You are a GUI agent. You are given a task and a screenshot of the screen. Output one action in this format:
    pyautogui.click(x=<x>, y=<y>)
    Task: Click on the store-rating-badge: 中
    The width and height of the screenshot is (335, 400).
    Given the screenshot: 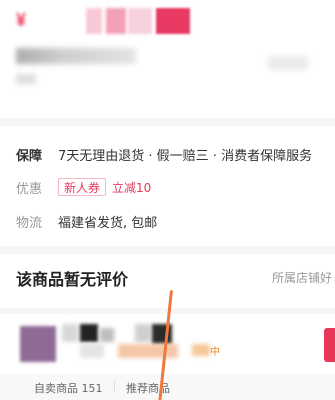 What is the action you would take?
    pyautogui.click(x=215, y=352)
    